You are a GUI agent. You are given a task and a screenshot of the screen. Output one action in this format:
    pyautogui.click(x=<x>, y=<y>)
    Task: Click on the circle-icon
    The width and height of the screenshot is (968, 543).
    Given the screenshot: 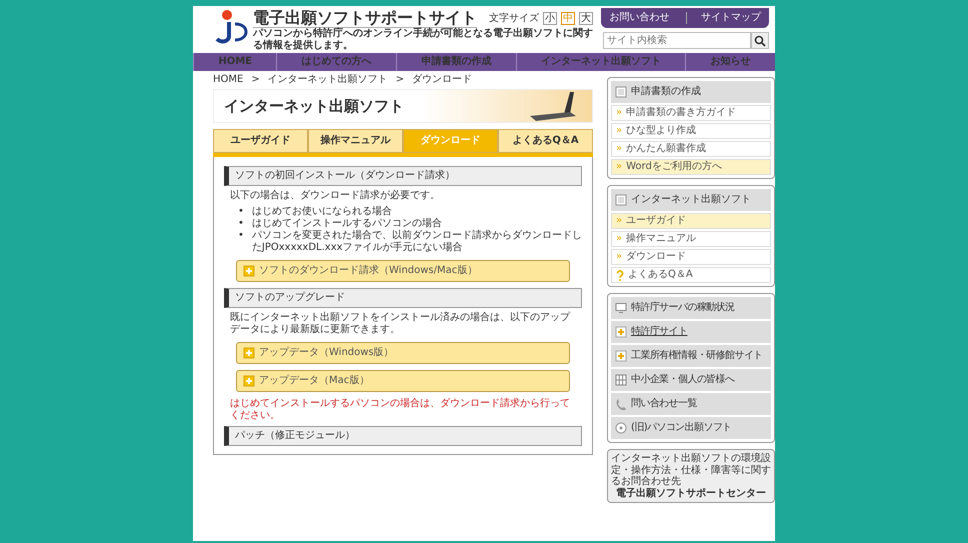 What is the action you would take?
    pyautogui.click(x=621, y=428)
    